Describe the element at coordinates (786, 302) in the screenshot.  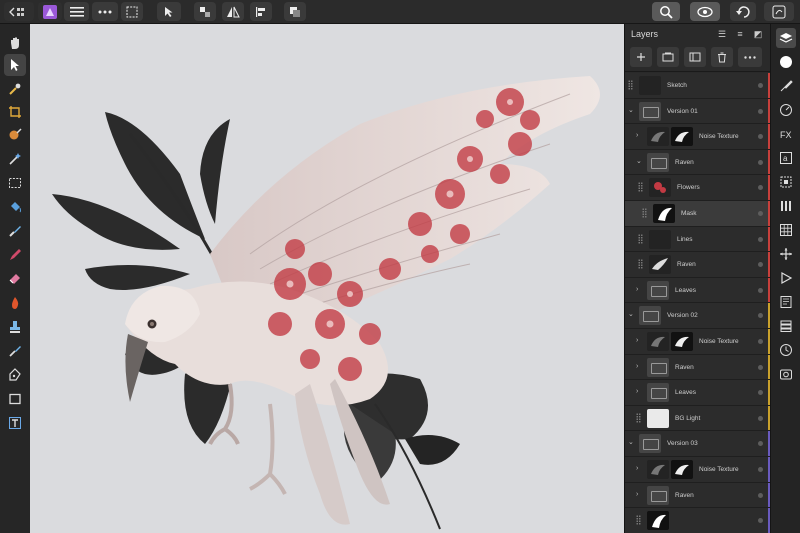
I see `library-studio-tab` at that location.